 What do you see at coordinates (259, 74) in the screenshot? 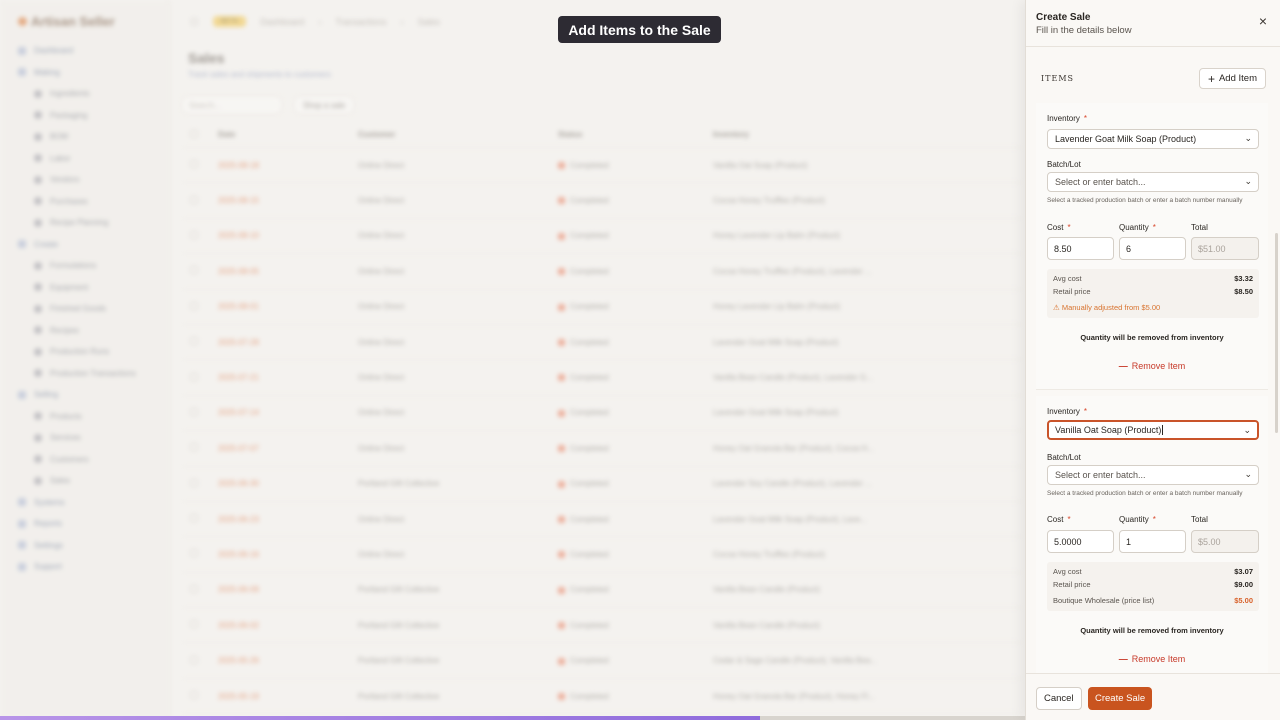
I see `page-subtitle: Track sales and shipments to customers` at bounding box center [259, 74].